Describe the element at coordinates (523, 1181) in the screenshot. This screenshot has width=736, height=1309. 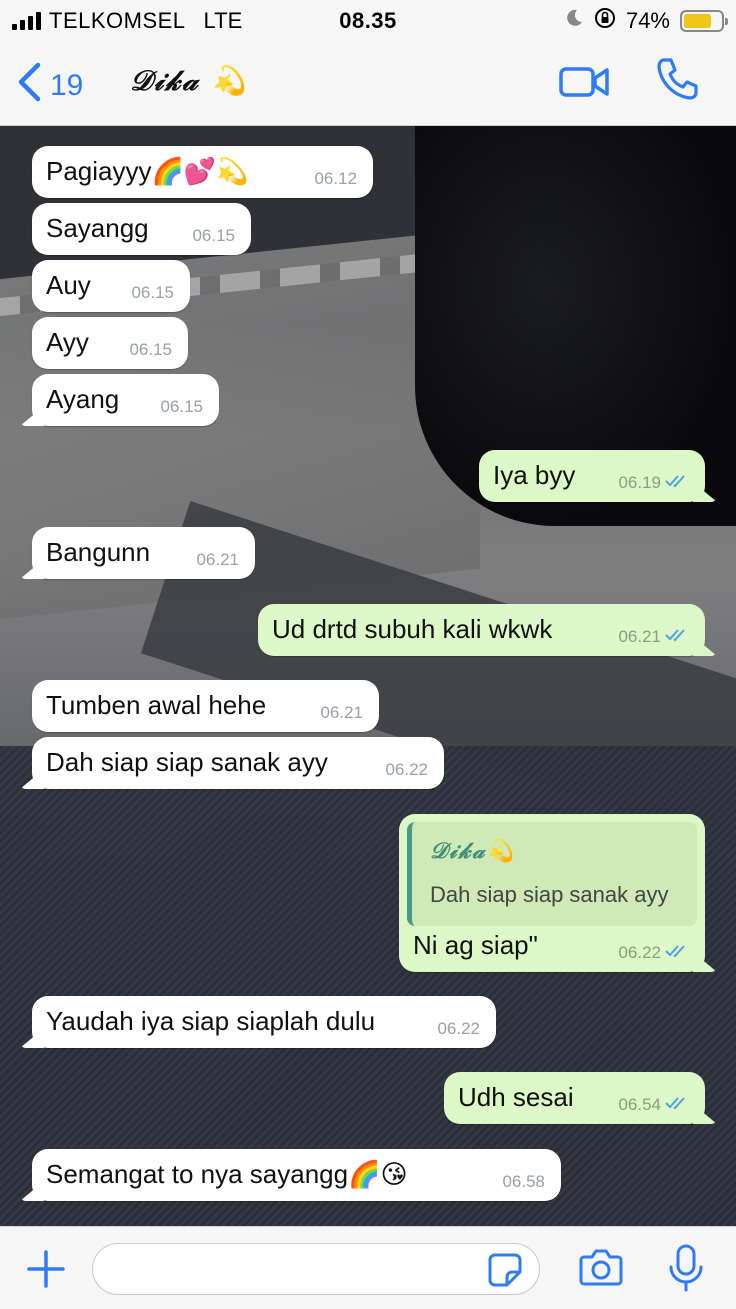
I see `message-time: 06.58` at that location.